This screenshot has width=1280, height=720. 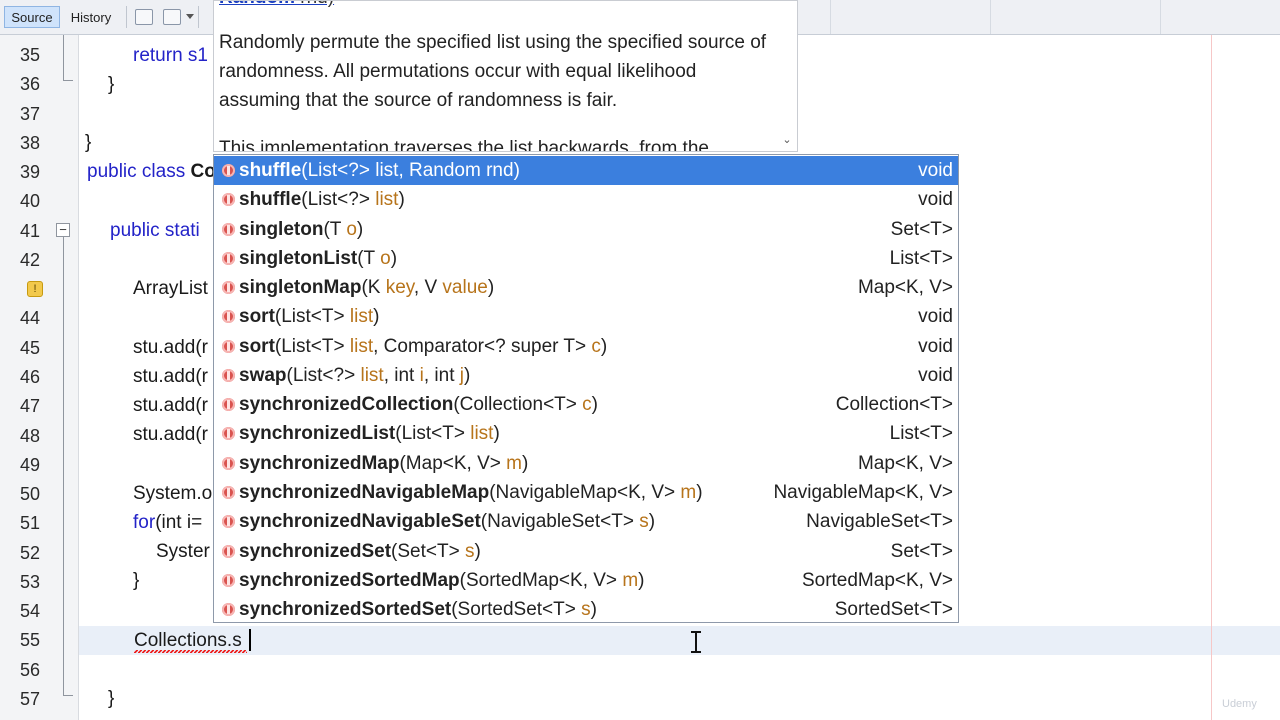 I want to click on line-number: 38, so click(x=29, y=142).